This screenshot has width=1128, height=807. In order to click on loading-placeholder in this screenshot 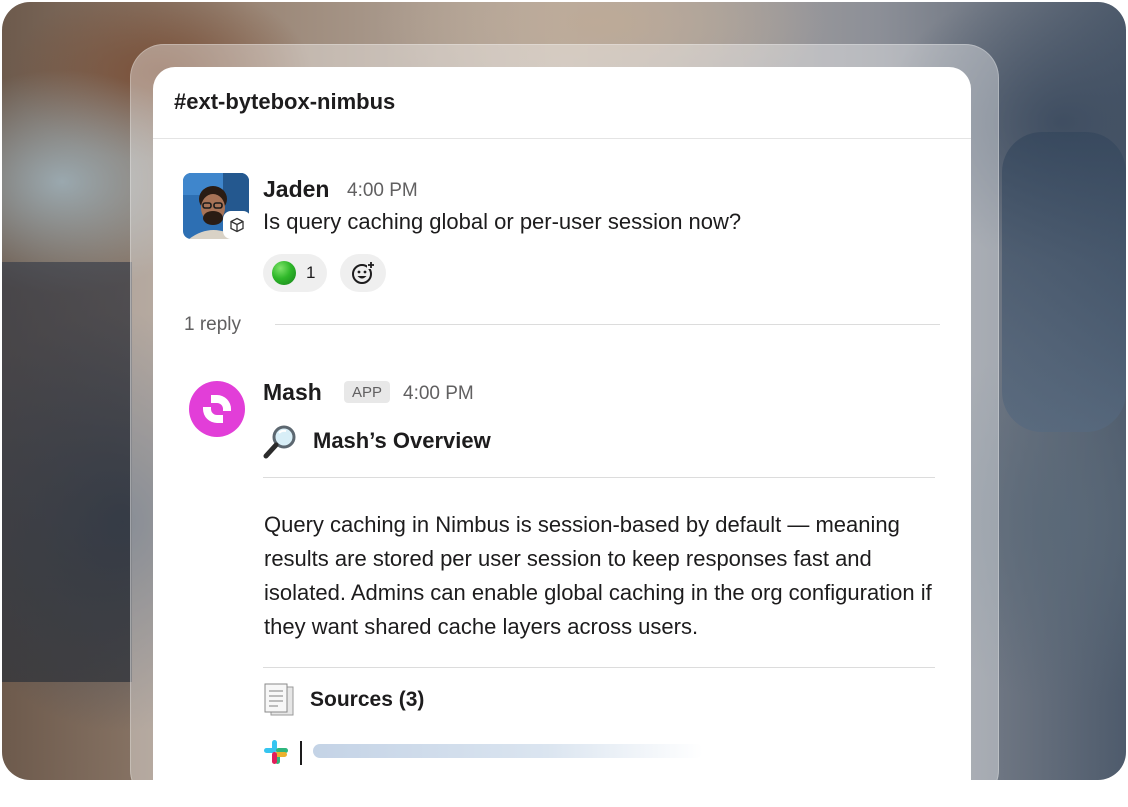, I will do `click(508, 751)`.